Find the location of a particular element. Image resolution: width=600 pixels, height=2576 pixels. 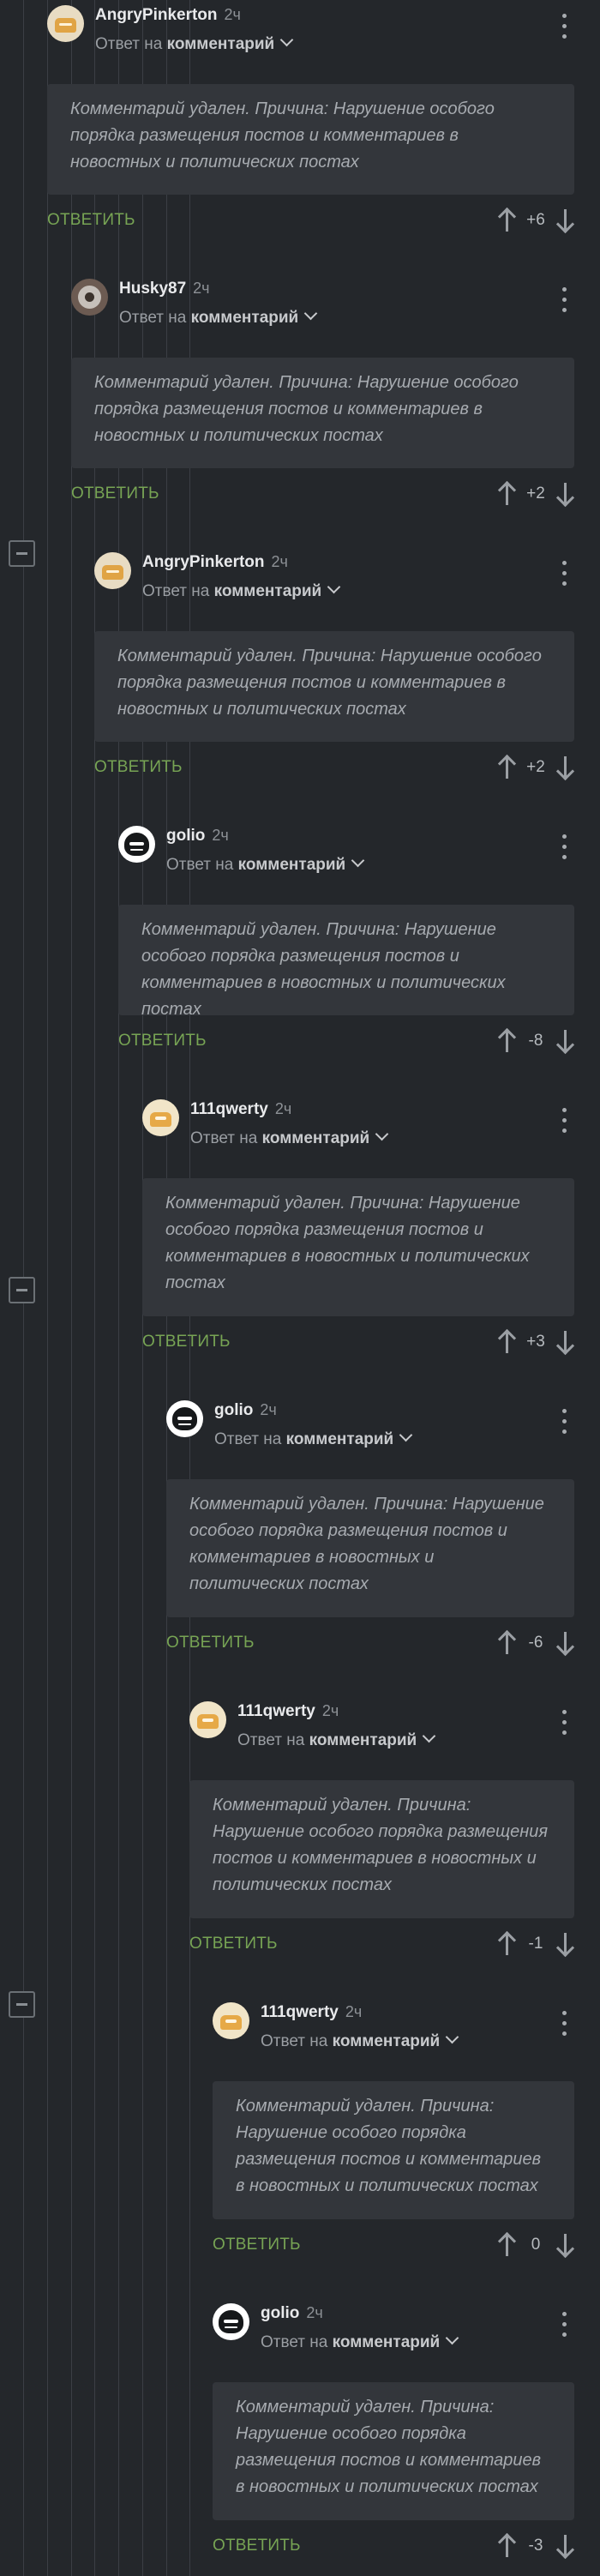

comment-score: +2 is located at coordinates (535, 767).